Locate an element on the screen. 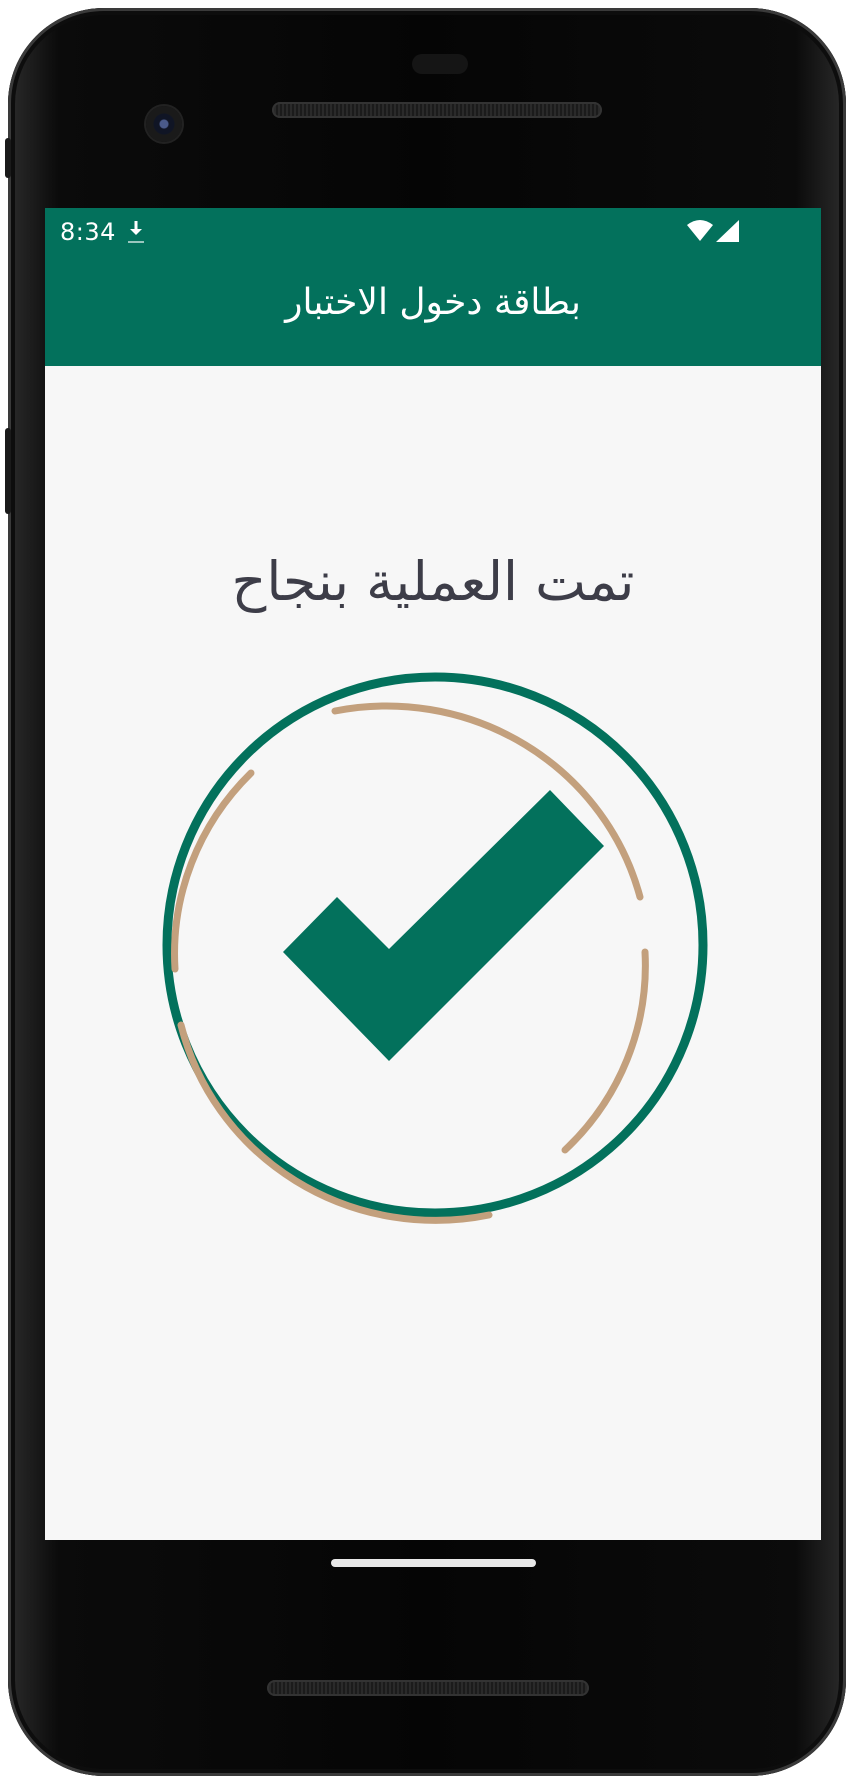 This screenshot has width=852, height=1780. app-bar: بطاقة دخول الاختبار is located at coordinates (433, 311).